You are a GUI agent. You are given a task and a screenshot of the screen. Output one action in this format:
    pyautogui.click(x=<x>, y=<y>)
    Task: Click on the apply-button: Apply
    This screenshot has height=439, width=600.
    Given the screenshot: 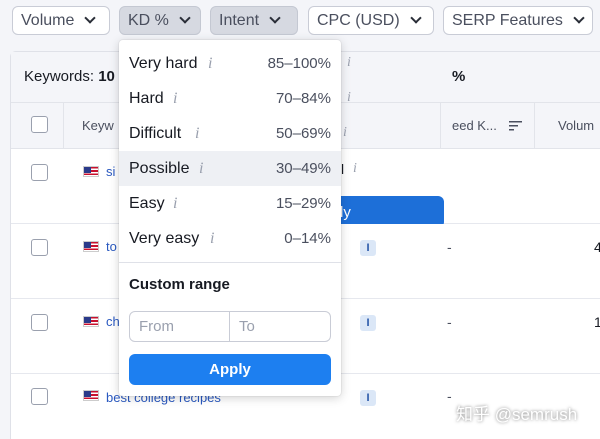 What is the action you would take?
    pyautogui.click(x=230, y=369)
    